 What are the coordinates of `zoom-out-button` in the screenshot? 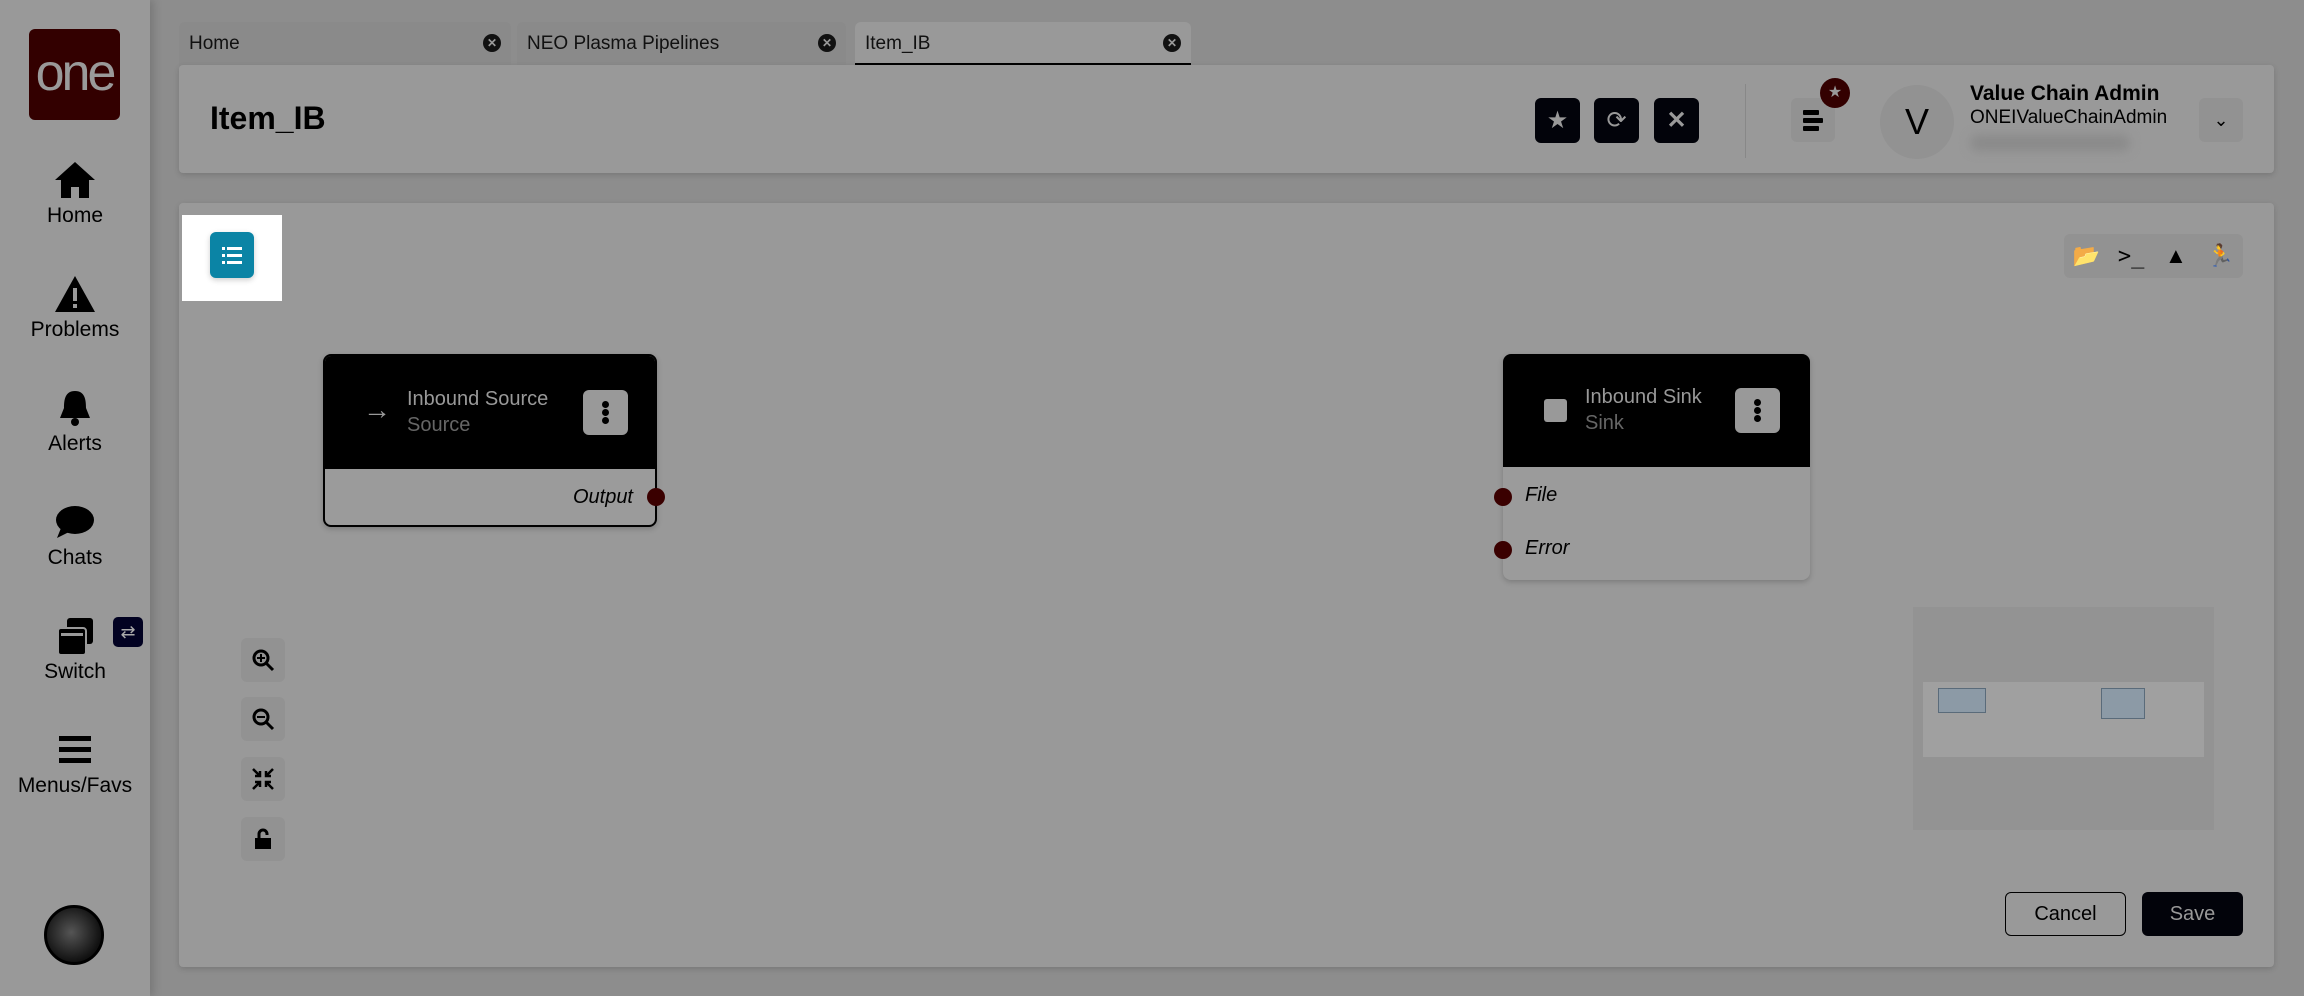 It's located at (263, 719).